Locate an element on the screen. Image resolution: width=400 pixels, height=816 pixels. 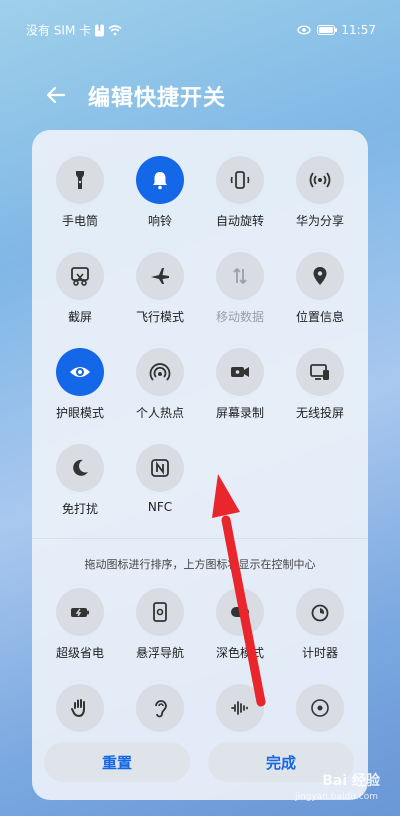
annotation-arrow is located at coordinates (239, 590).